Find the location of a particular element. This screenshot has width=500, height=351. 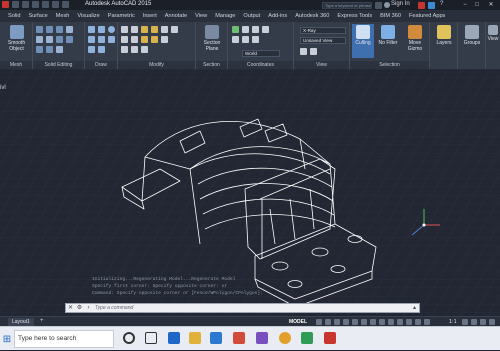

line-icon is located at coordinates (91, 29).